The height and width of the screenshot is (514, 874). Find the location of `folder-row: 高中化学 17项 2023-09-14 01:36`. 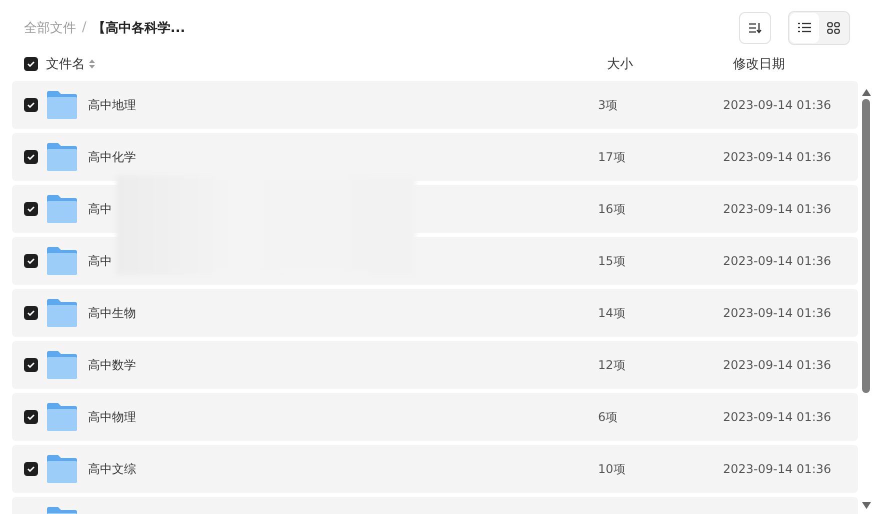

folder-row: 高中化学 17项 2023-09-14 01:36 is located at coordinates (435, 157).